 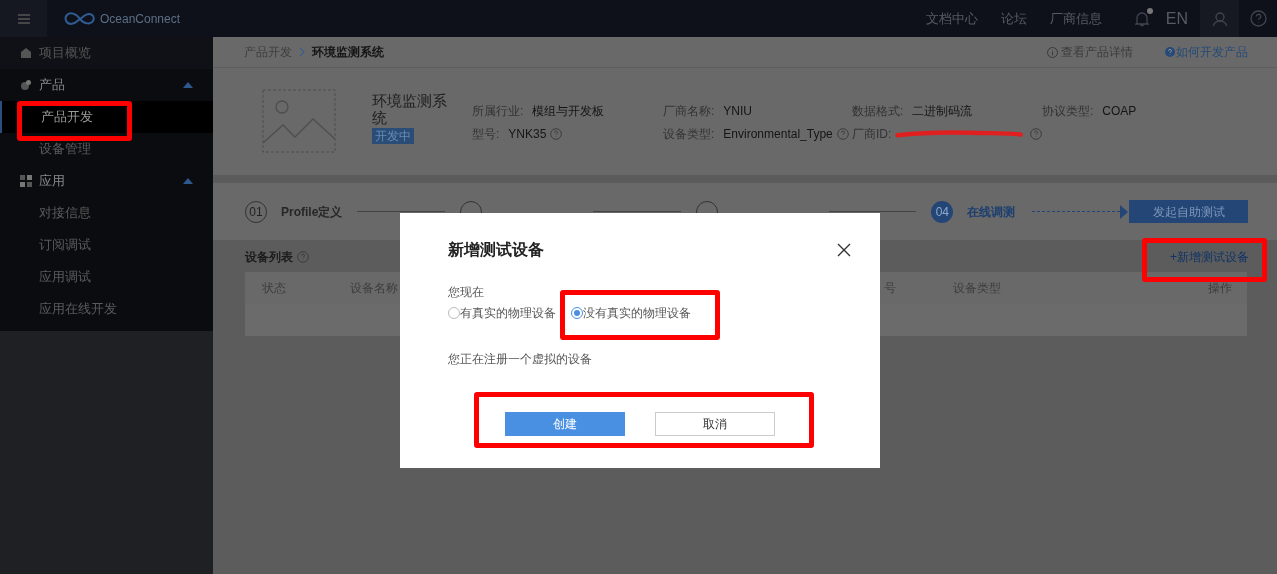 I want to click on radio-option: 没有真实的物理设备, so click(x=631, y=313).